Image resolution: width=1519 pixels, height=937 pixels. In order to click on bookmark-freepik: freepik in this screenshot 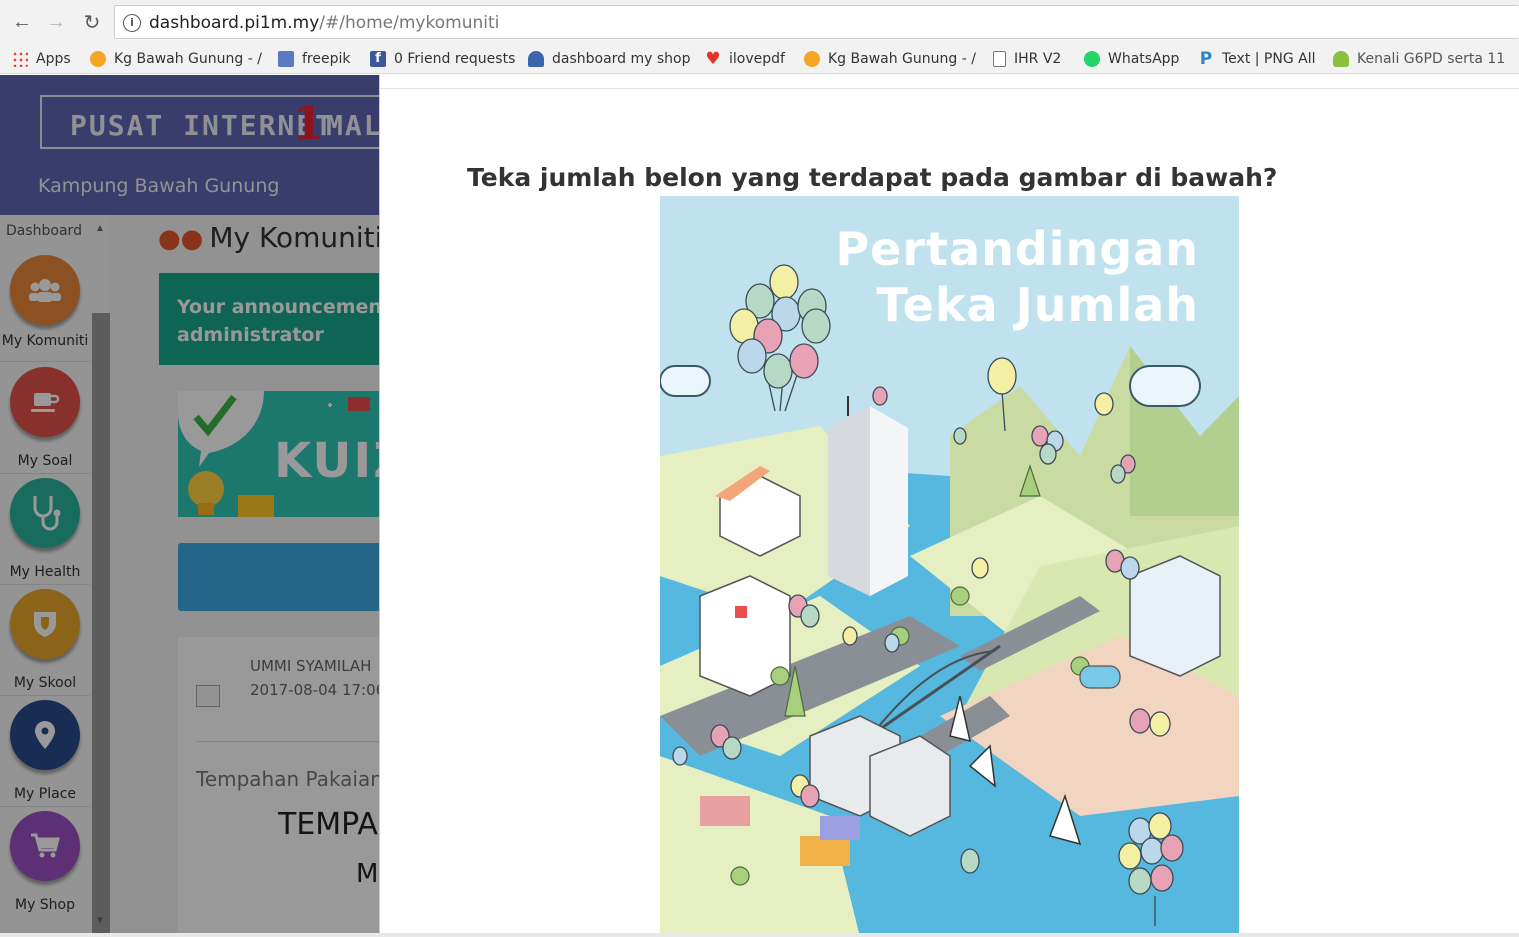, I will do `click(314, 59)`.